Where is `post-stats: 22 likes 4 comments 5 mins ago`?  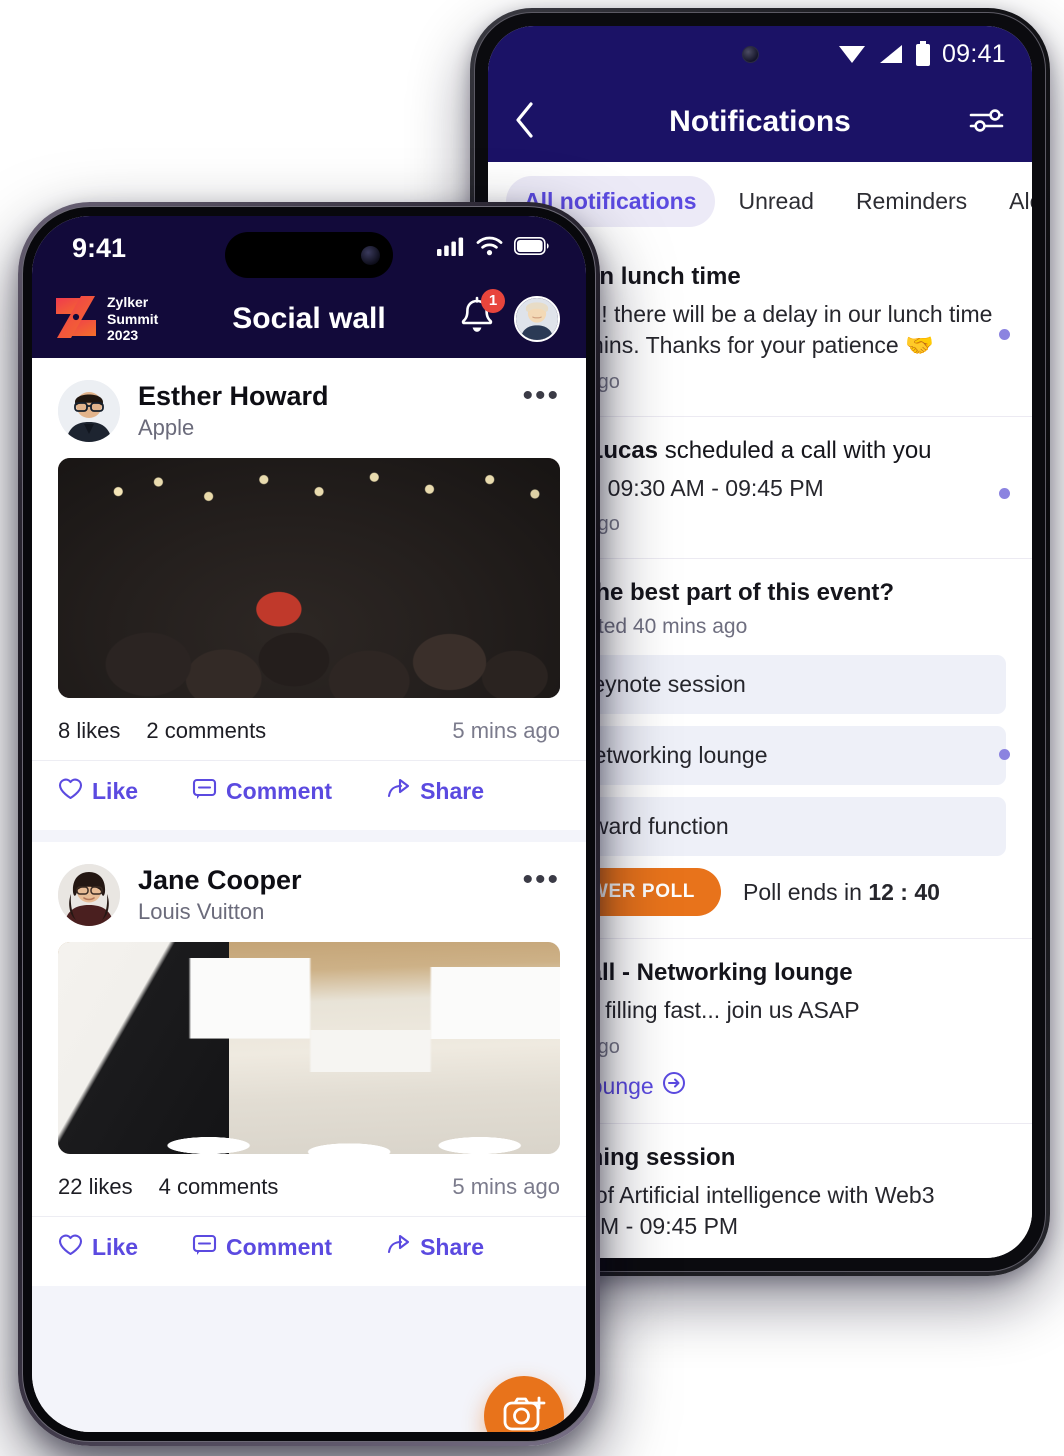 post-stats: 22 likes 4 comments 5 mins ago is located at coordinates (309, 1185).